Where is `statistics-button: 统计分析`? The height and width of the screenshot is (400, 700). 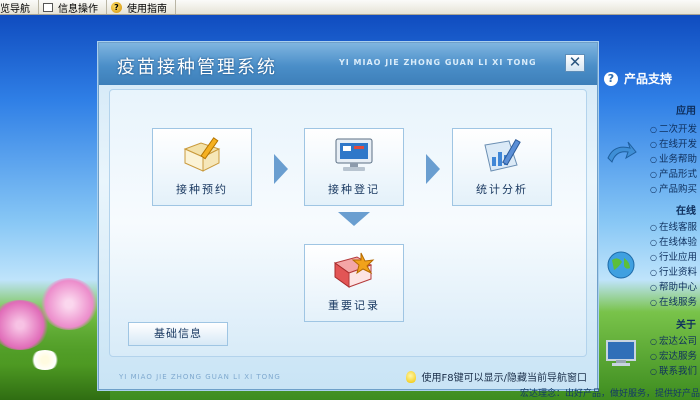 statistics-button: 统计分析 is located at coordinates (502, 167).